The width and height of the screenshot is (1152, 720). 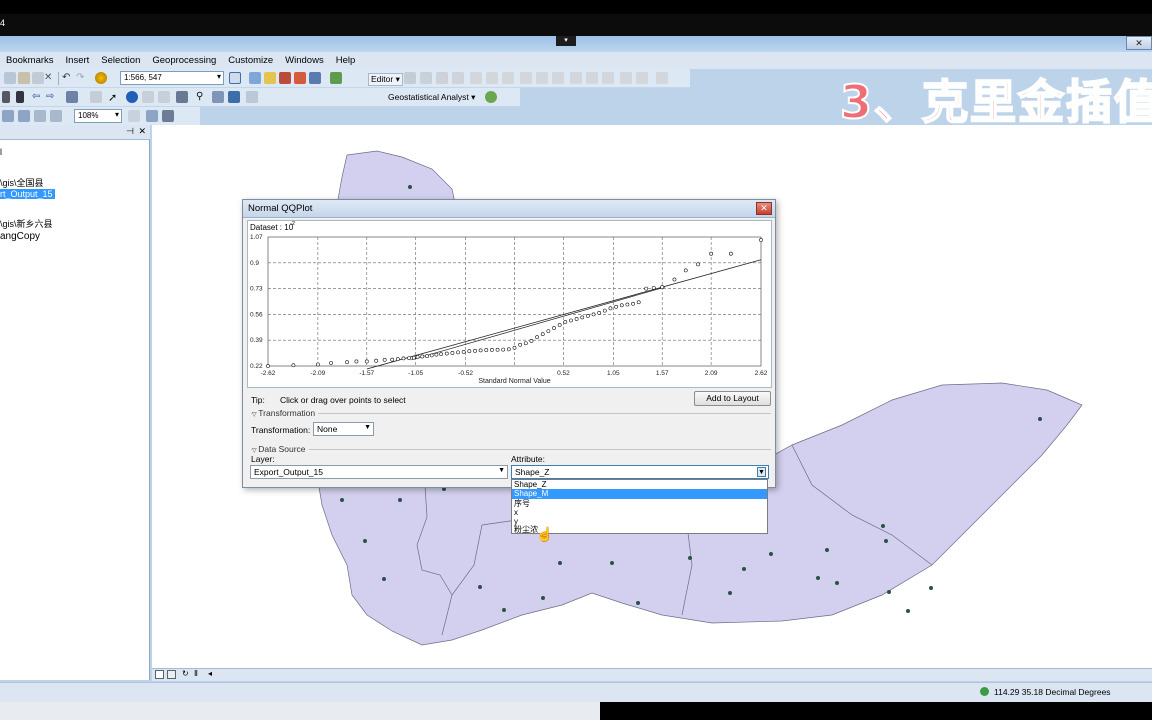 What do you see at coordinates (662, 78) in the screenshot?
I see `editor-options-icon` at bounding box center [662, 78].